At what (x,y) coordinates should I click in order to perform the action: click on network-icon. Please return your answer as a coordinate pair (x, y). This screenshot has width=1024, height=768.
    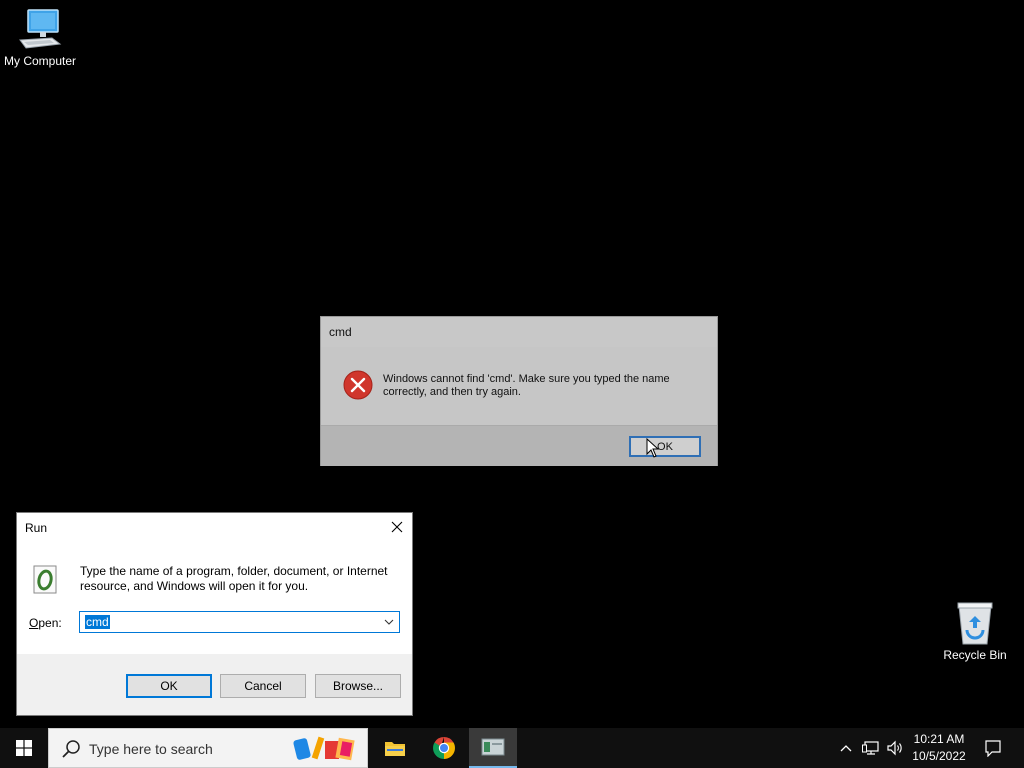
    Looking at the image, I should click on (870, 748).